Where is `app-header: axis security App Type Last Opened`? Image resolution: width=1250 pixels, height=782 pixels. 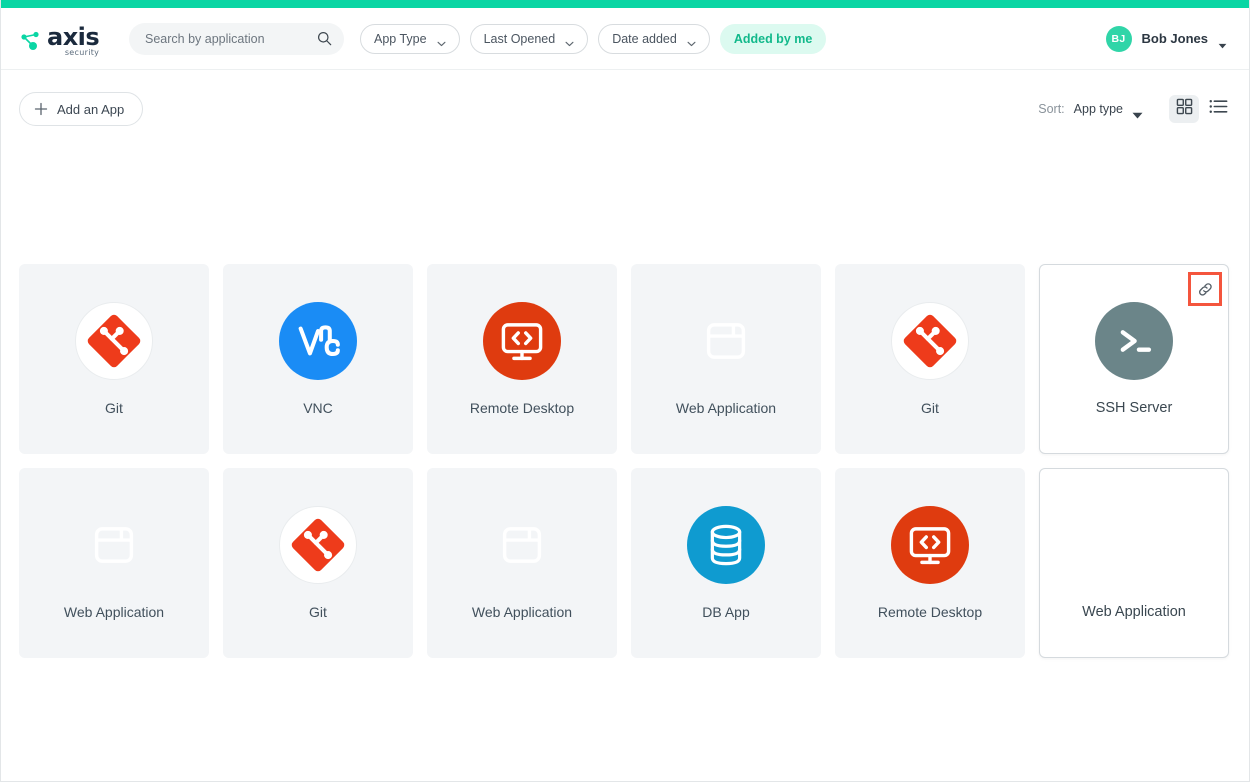
app-header: axis security App Type Last Opened is located at coordinates (625, 39).